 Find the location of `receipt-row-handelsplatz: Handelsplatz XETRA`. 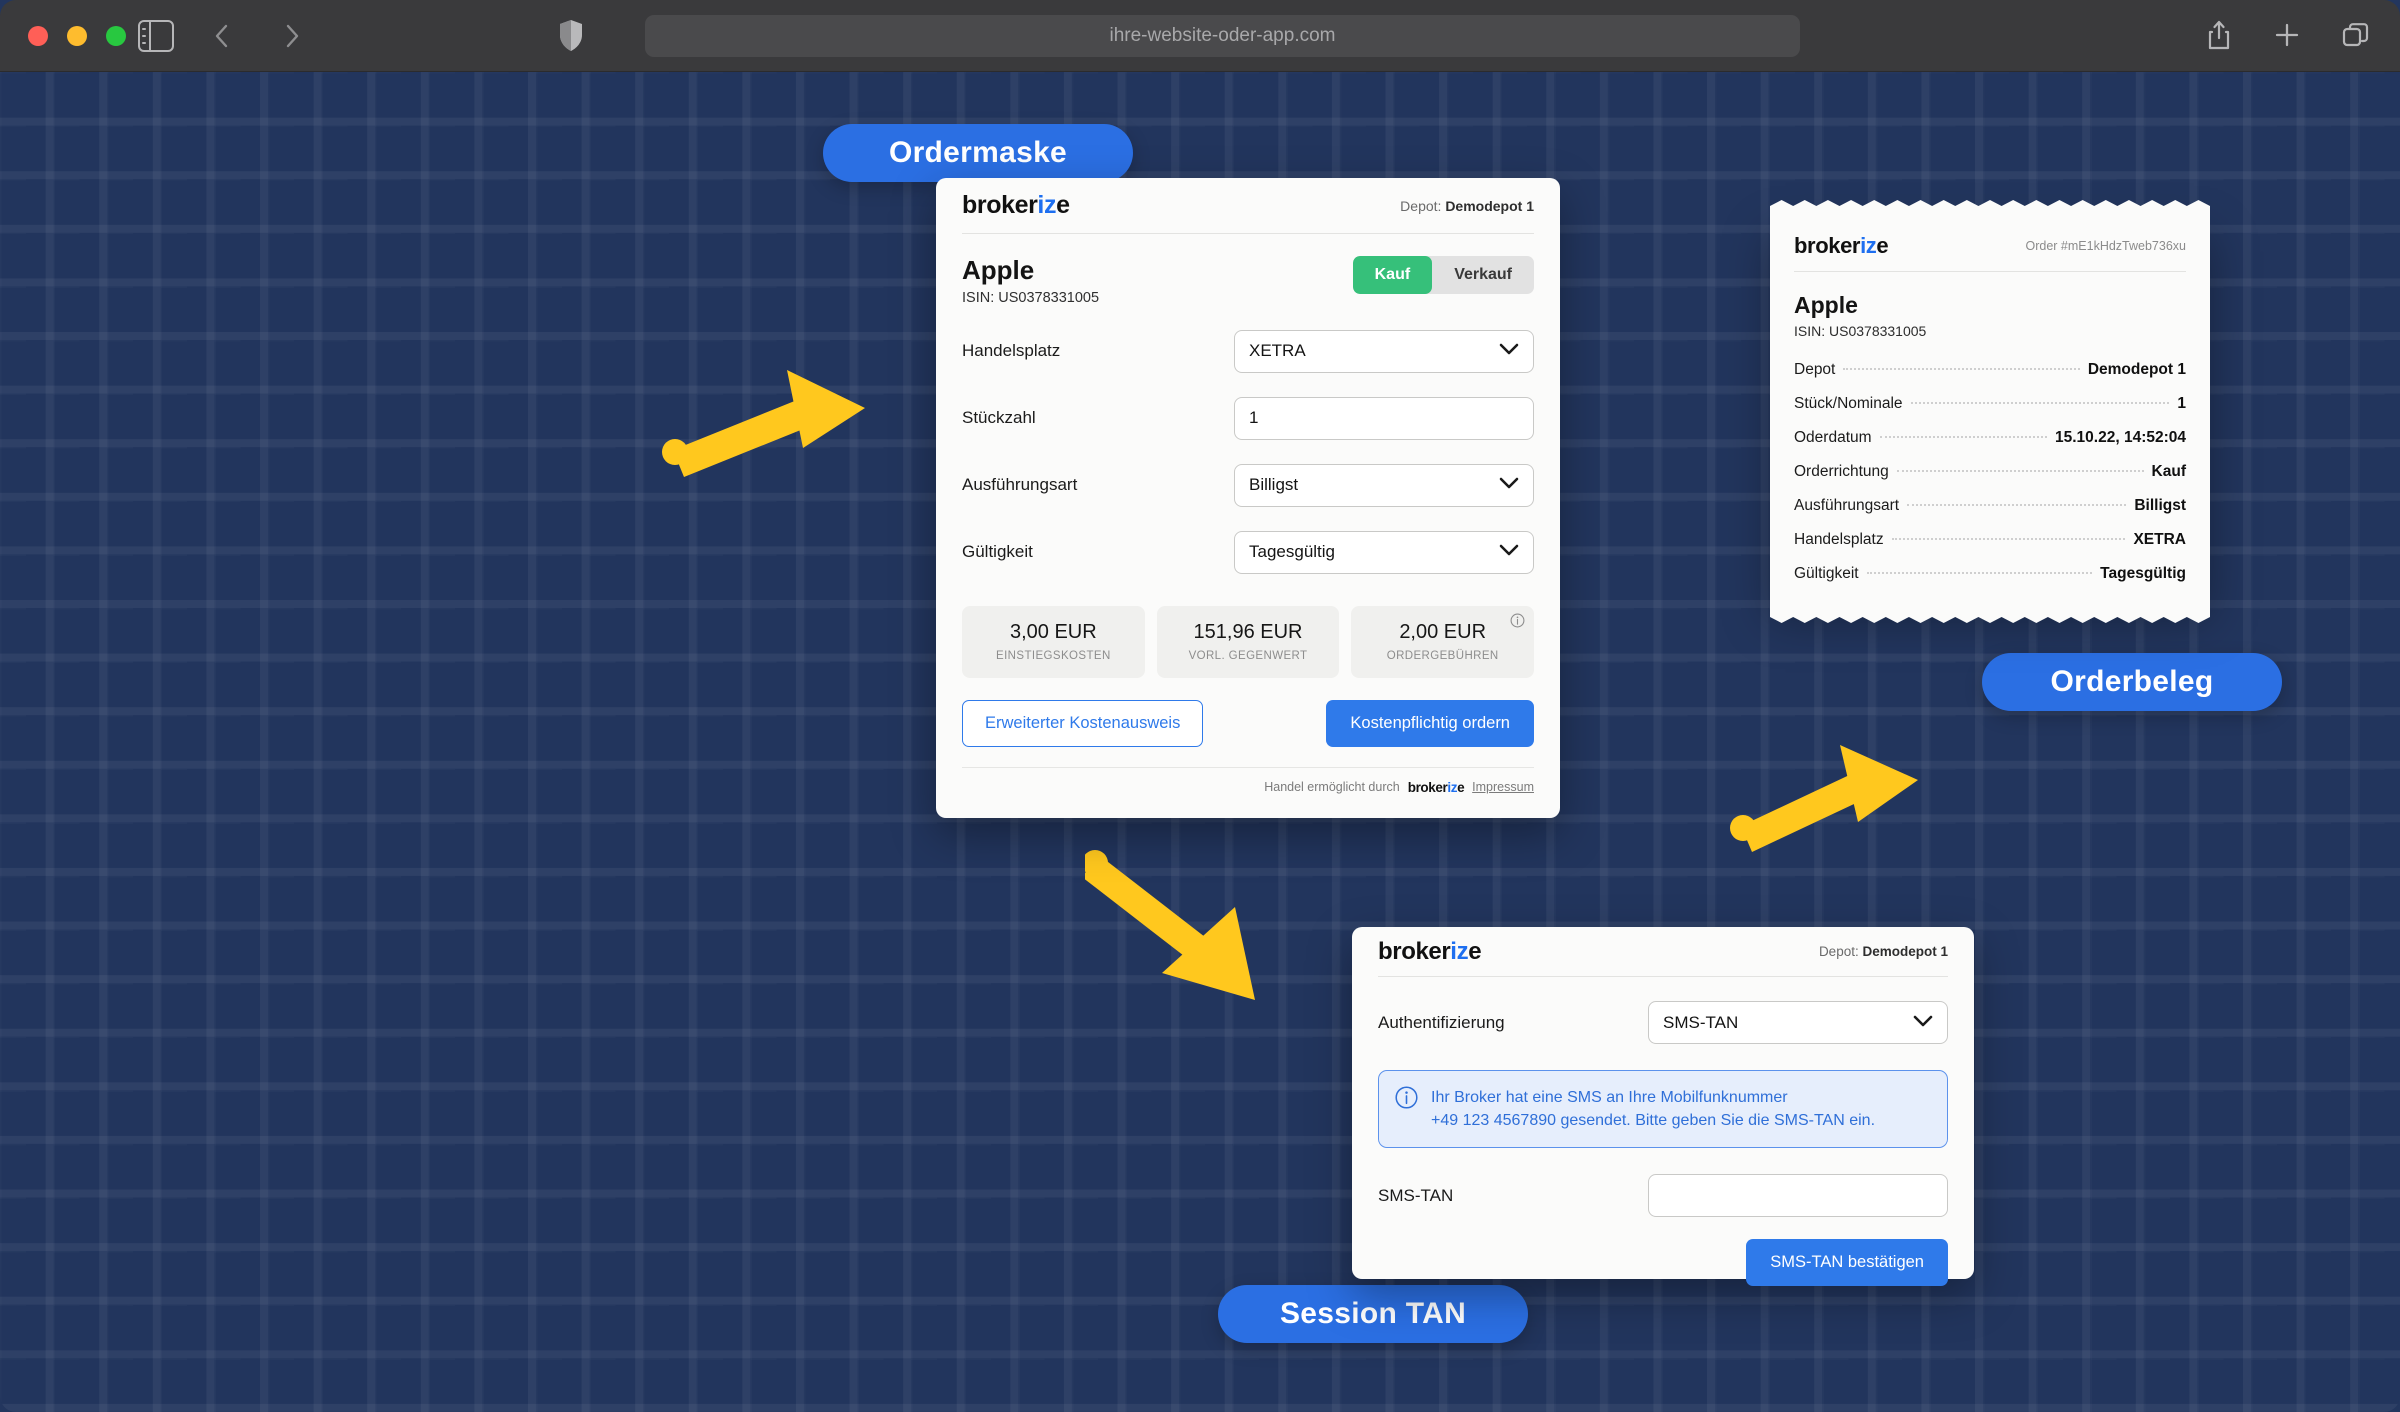

receipt-row-handelsplatz: Handelsplatz XETRA is located at coordinates (1990, 540).